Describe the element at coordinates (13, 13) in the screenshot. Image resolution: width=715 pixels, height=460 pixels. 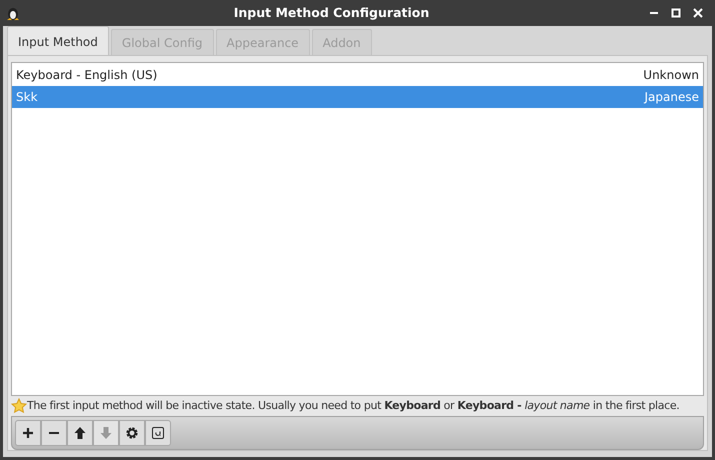
I see `penguin-icon` at that location.